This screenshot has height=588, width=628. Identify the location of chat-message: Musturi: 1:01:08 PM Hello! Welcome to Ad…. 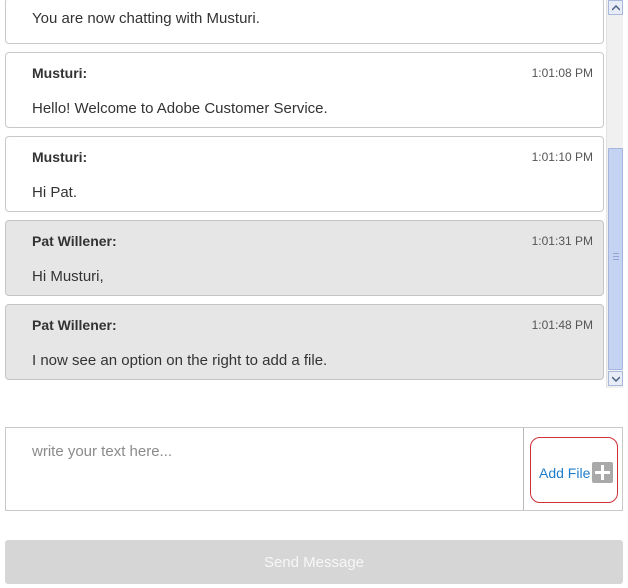
(304, 90).